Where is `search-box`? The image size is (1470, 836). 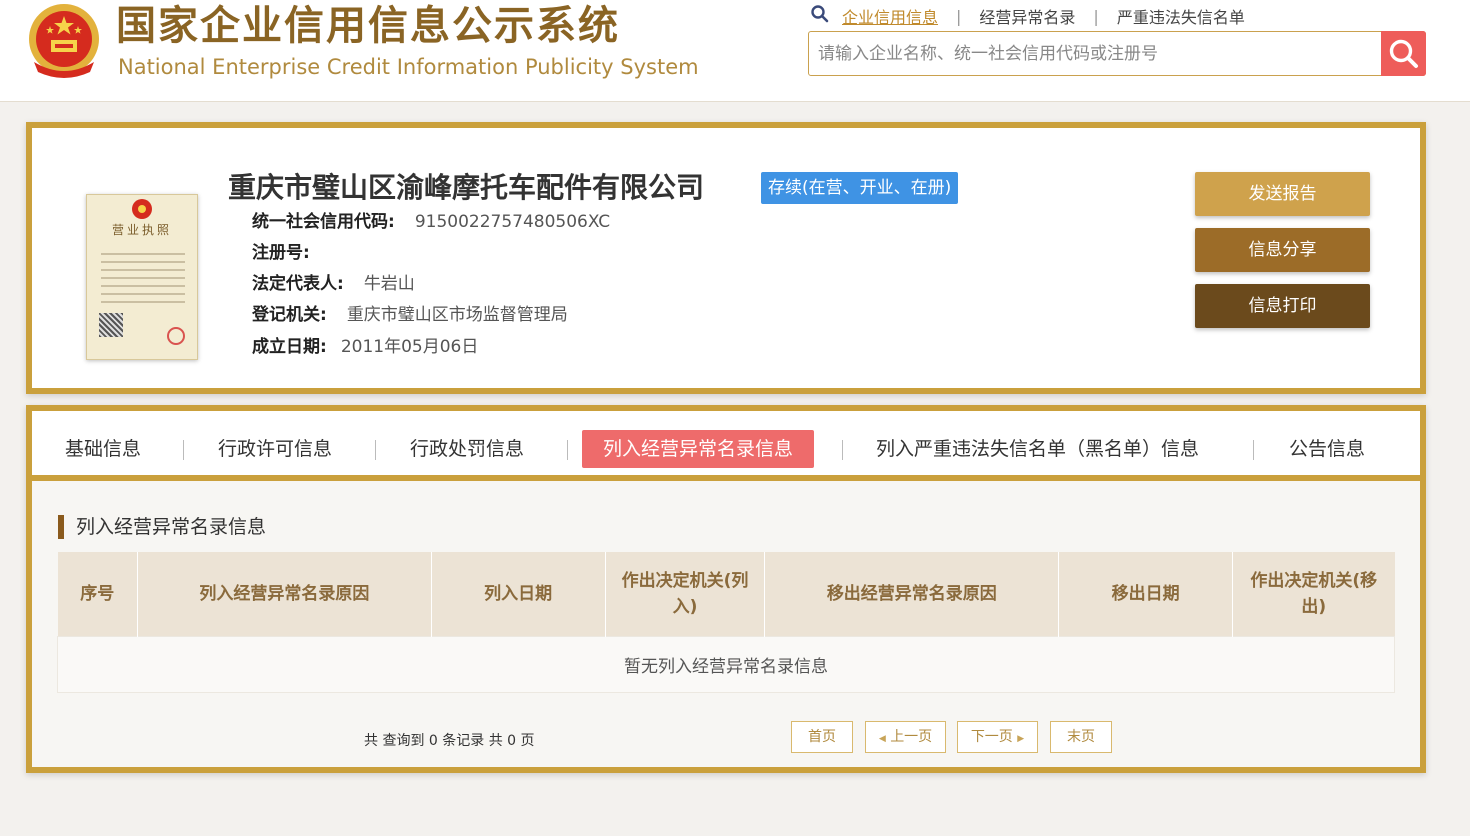
search-box is located at coordinates (1117, 53).